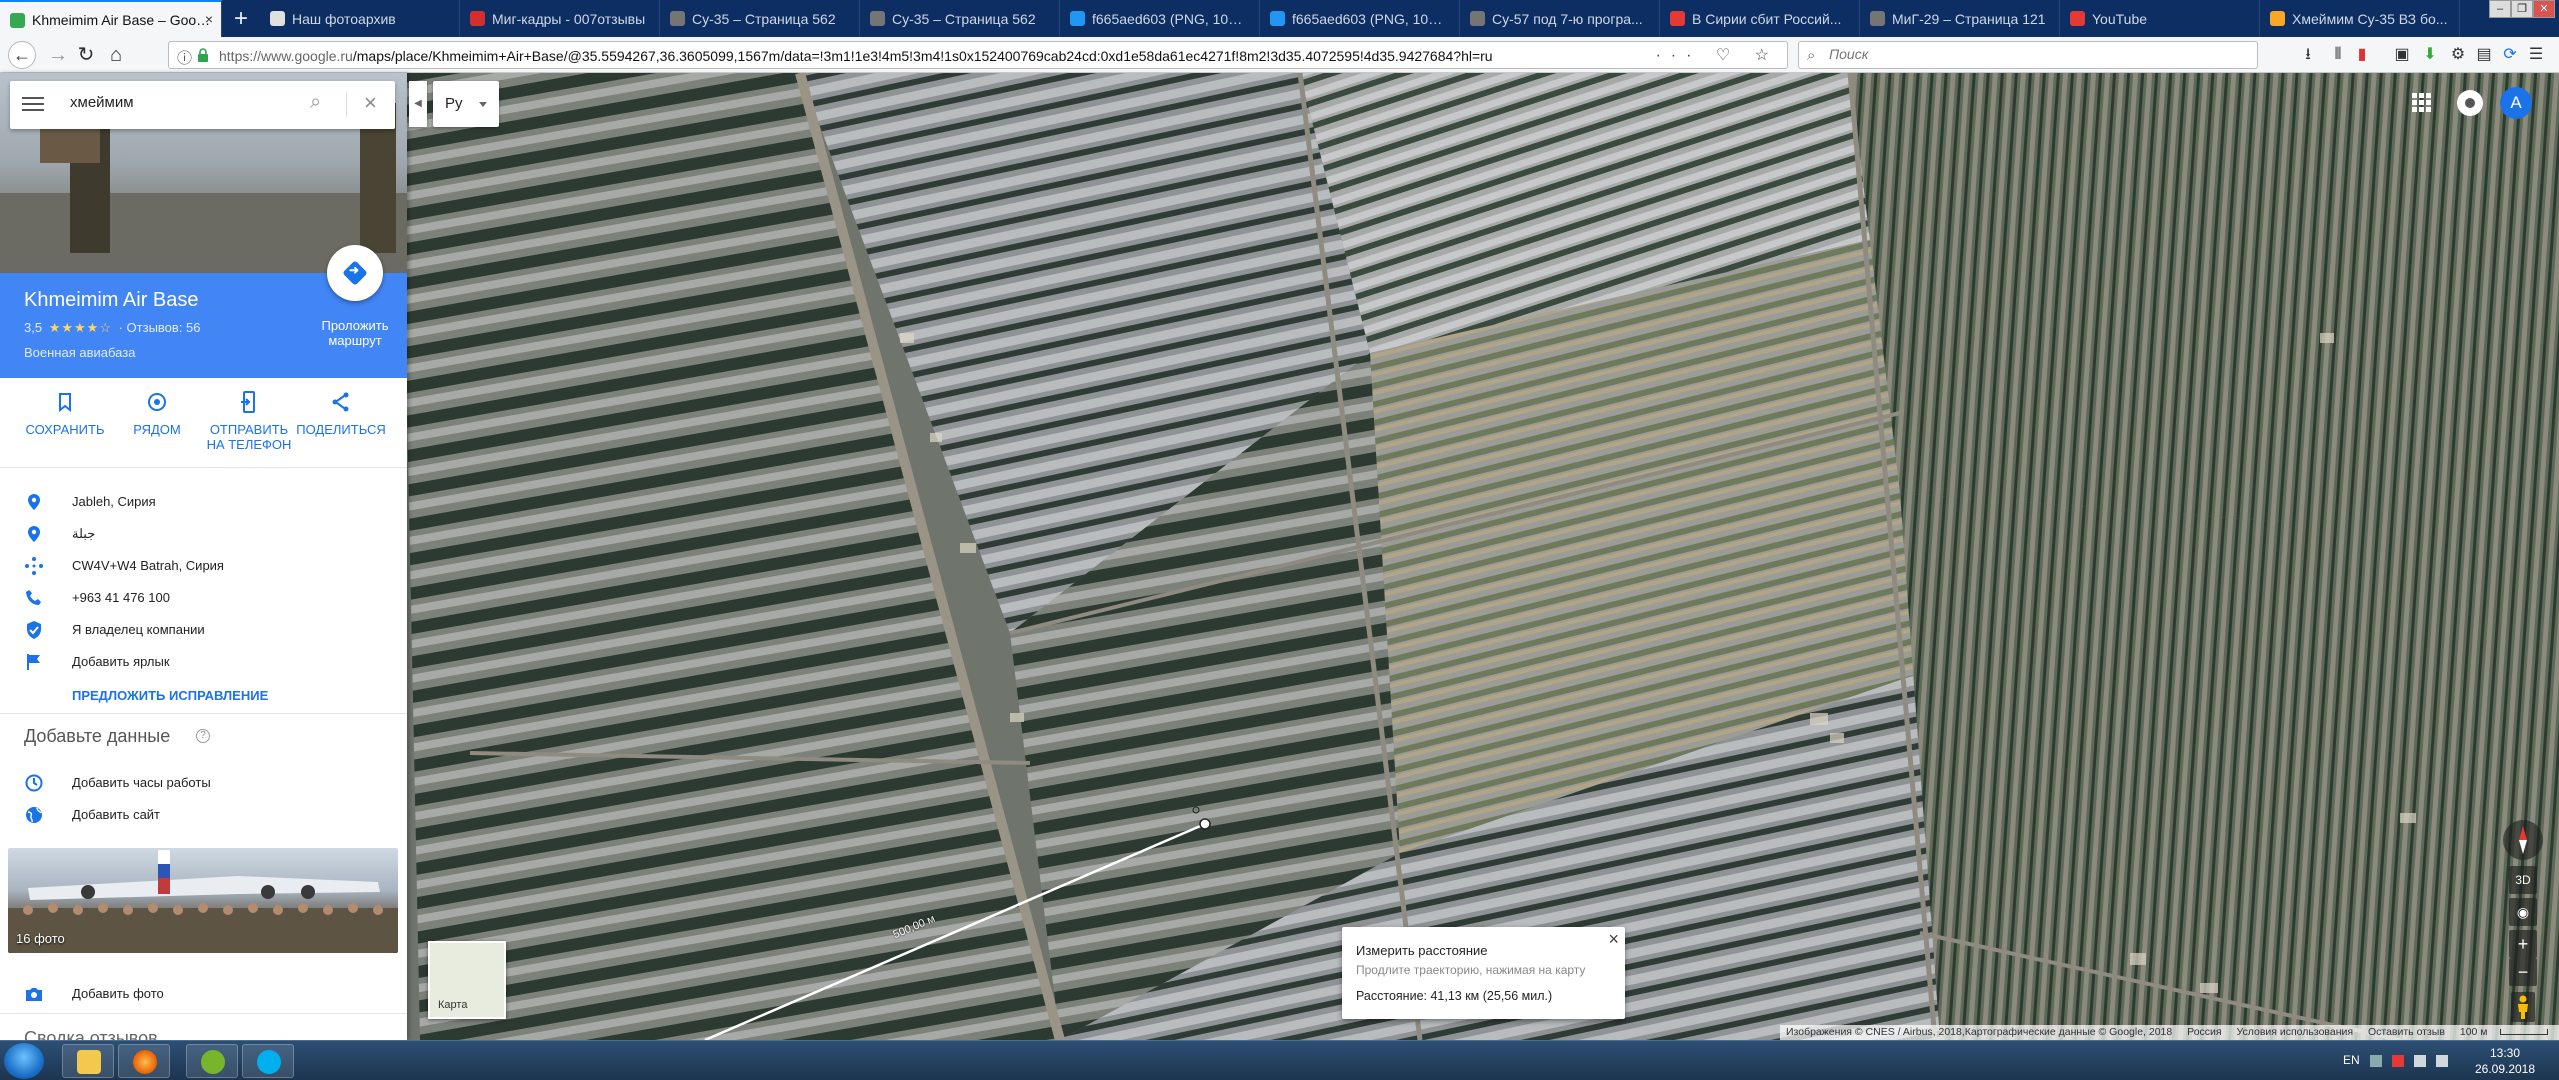 This screenshot has width=2559, height=1080. I want to click on download-icon: ⭳, so click(2308, 55).